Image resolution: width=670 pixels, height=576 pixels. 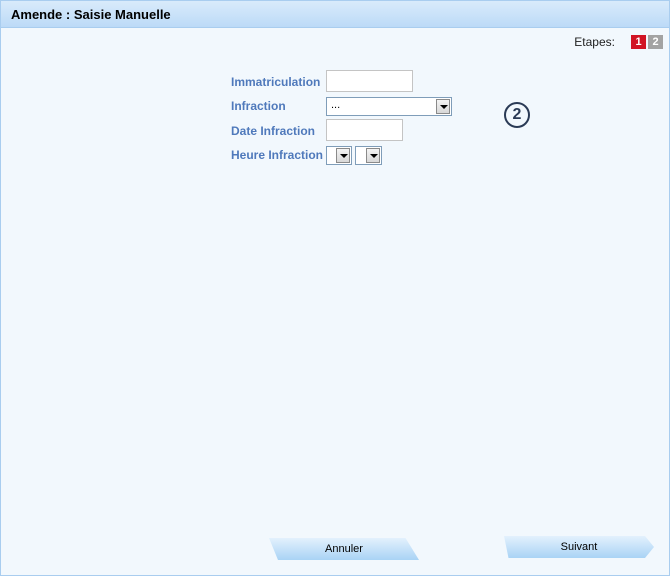 What do you see at coordinates (579, 547) in the screenshot?
I see `next-button: Suivant` at bounding box center [579, 547].